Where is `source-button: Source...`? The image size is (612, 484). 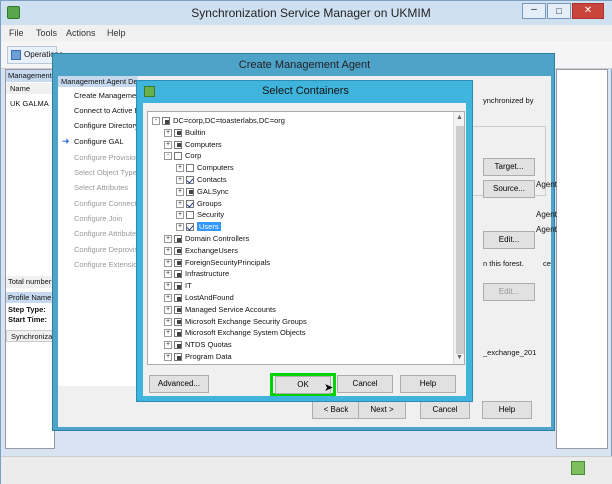
source-button: Source... is located at coordinates (509, 189).